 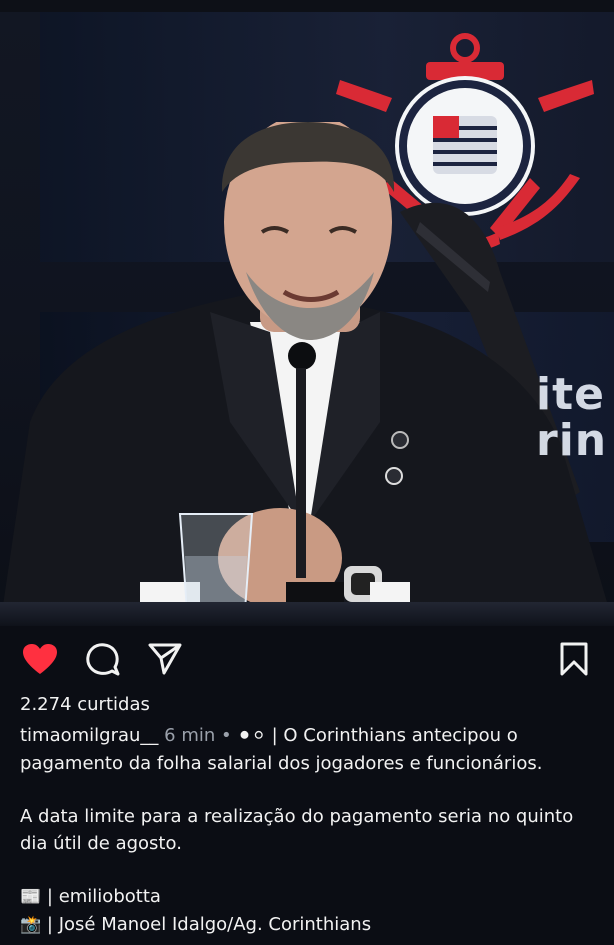 What do you see at coordinates (31, 897) in the screenshot?
I see `newspaper-icon: 📰` at bounding box center [31, 897].